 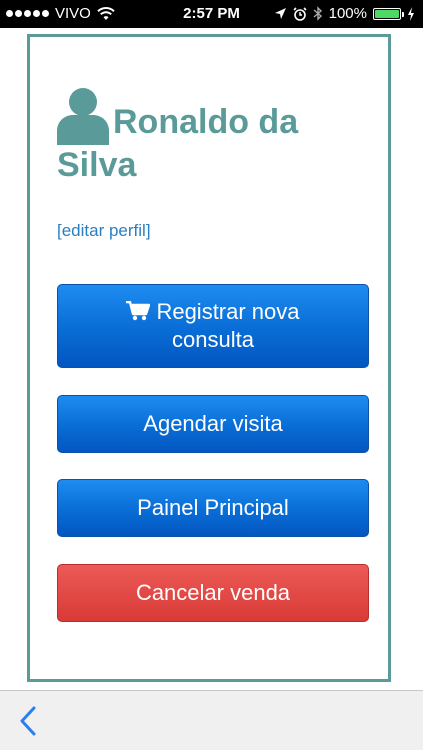 I want to click on main-panel-label: Painel Principal, so click(x=213, y=507).